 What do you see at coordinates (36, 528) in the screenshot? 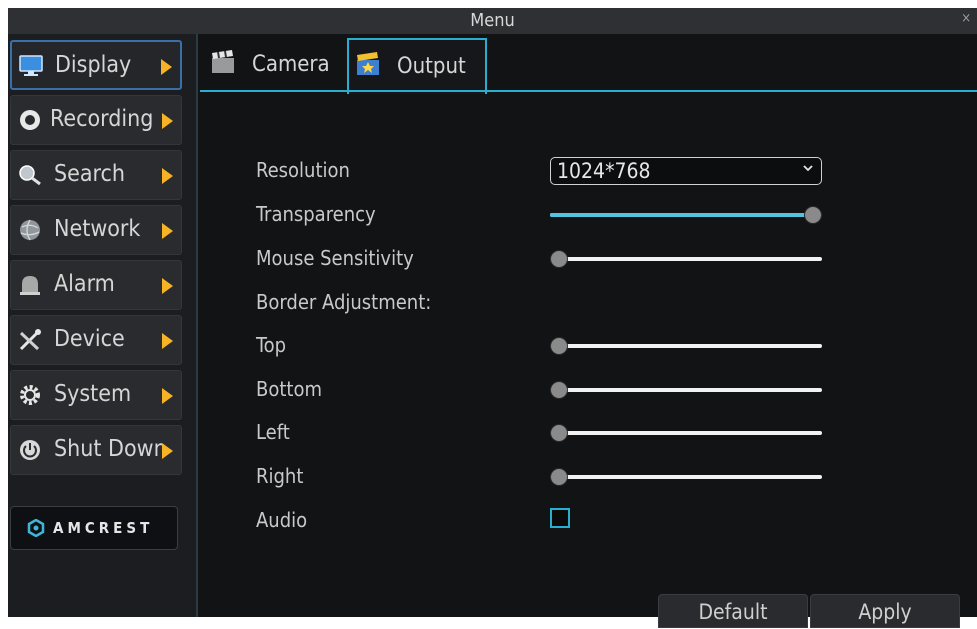
I see `amcrest-logo-icon` at bounding box center [36, 528].